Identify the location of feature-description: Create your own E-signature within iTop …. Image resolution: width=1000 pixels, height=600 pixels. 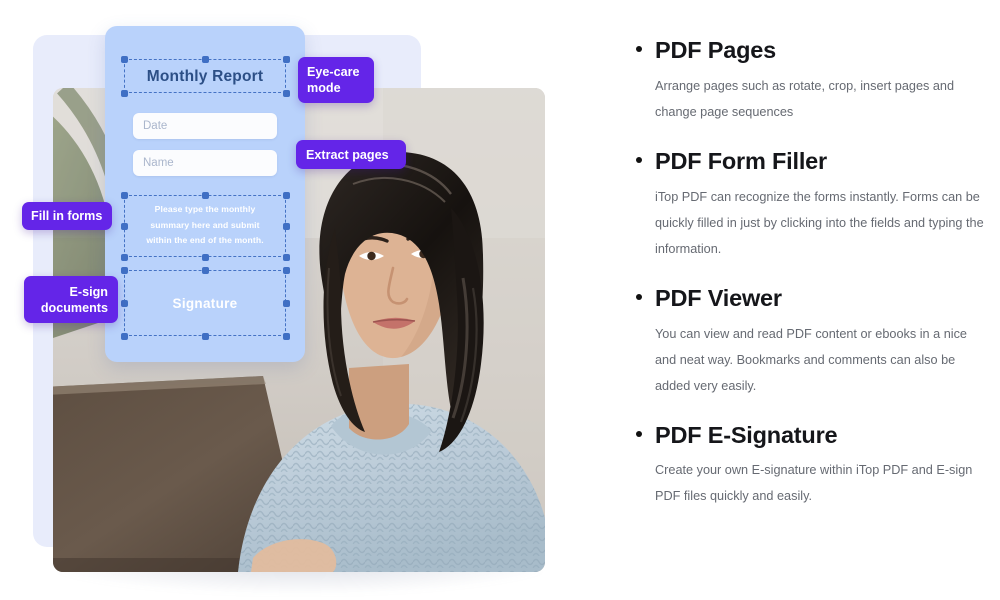
(814, 483).